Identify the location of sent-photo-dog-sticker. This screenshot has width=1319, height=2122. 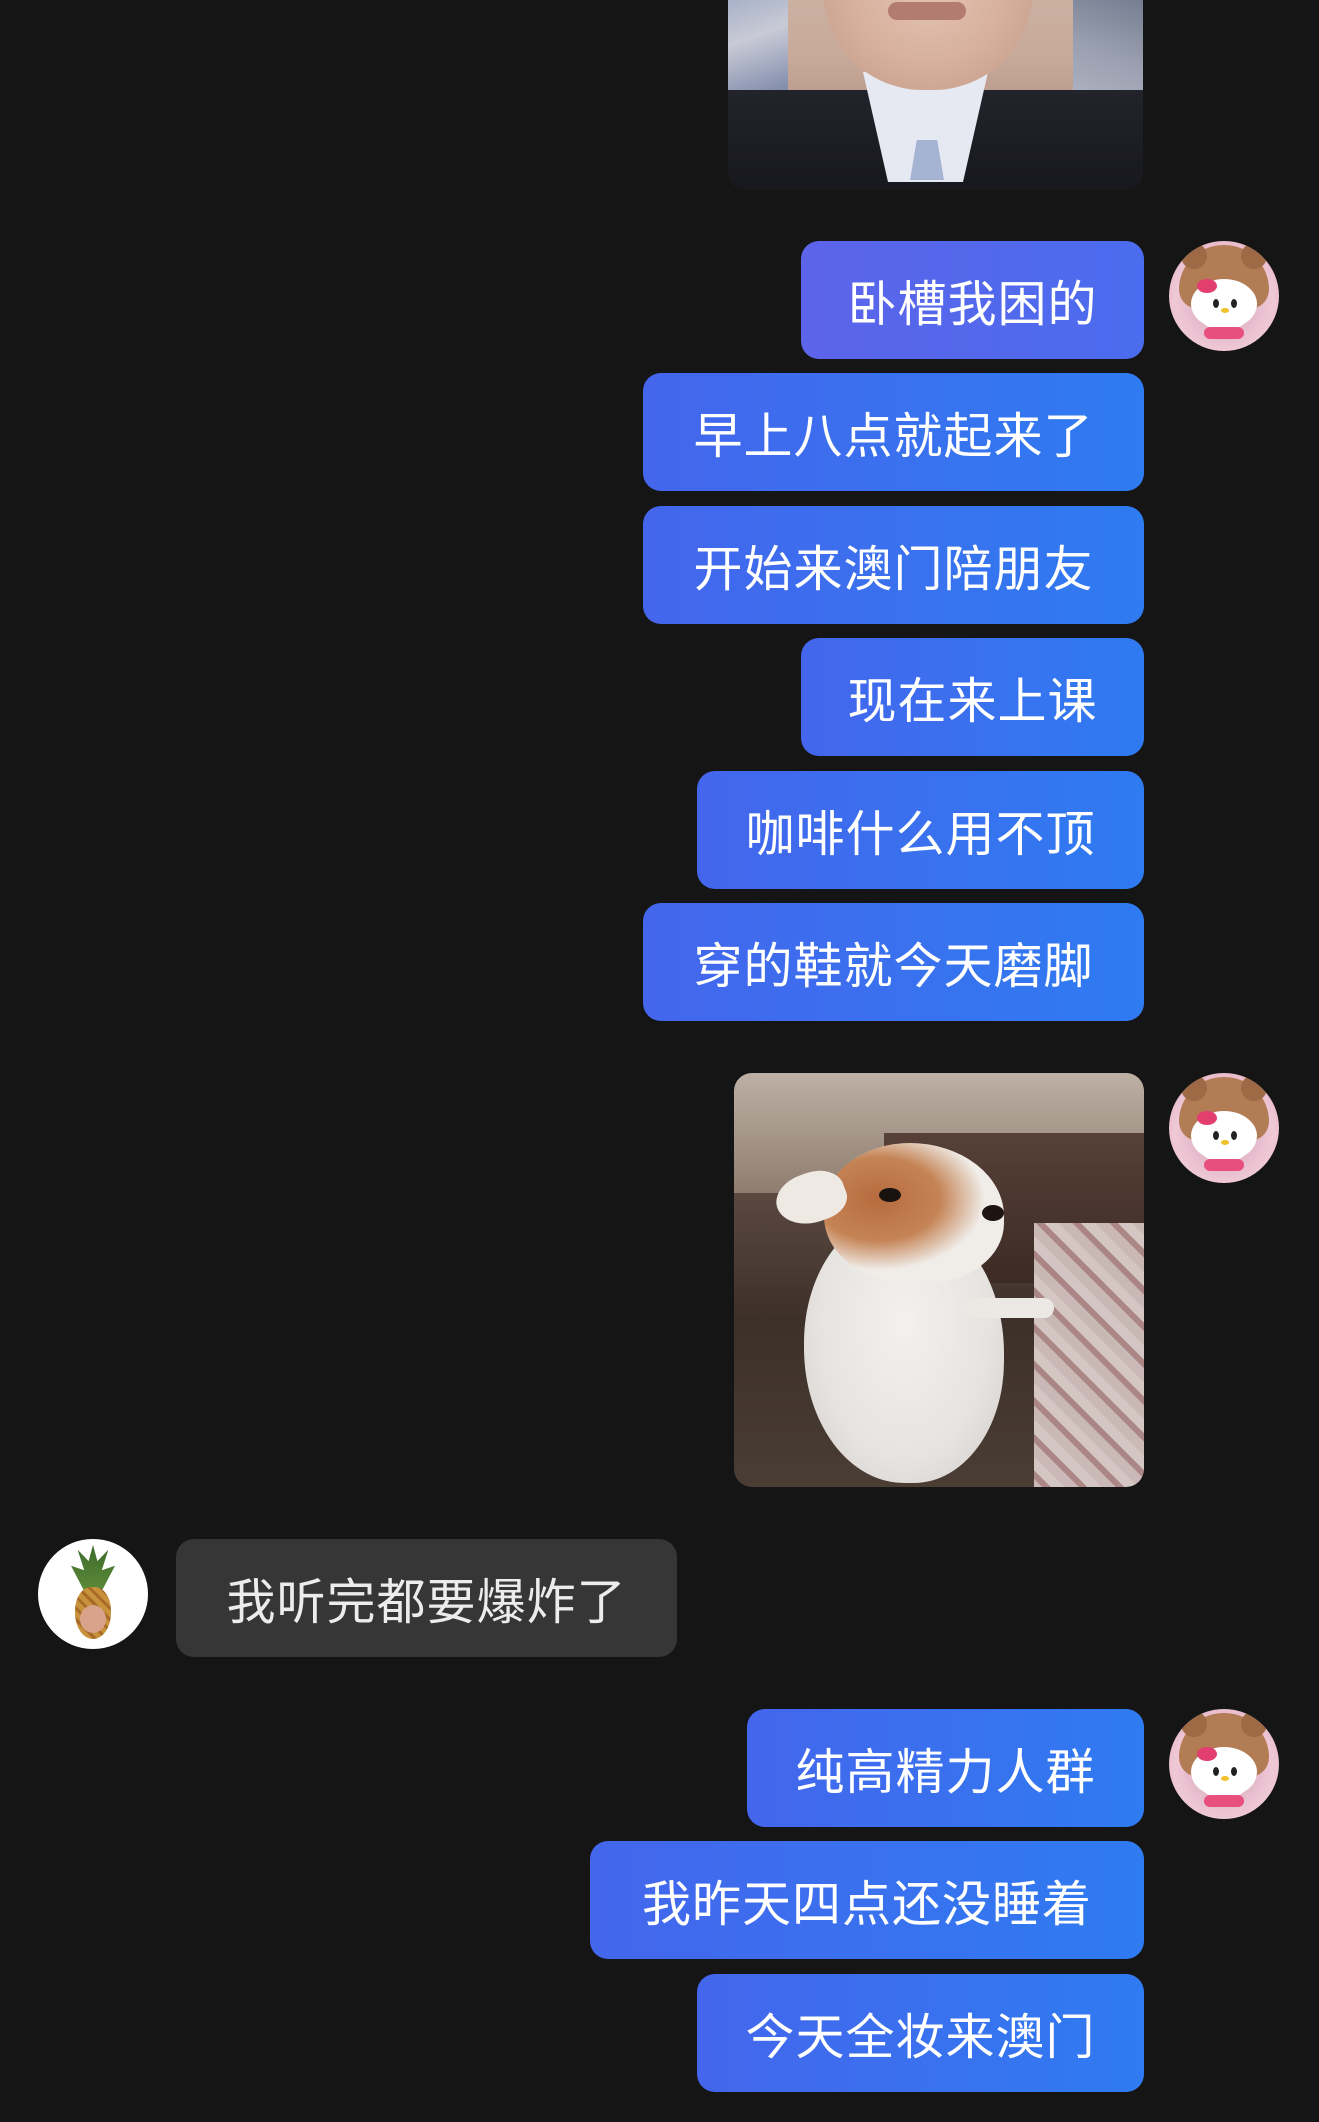
(939, 1280).